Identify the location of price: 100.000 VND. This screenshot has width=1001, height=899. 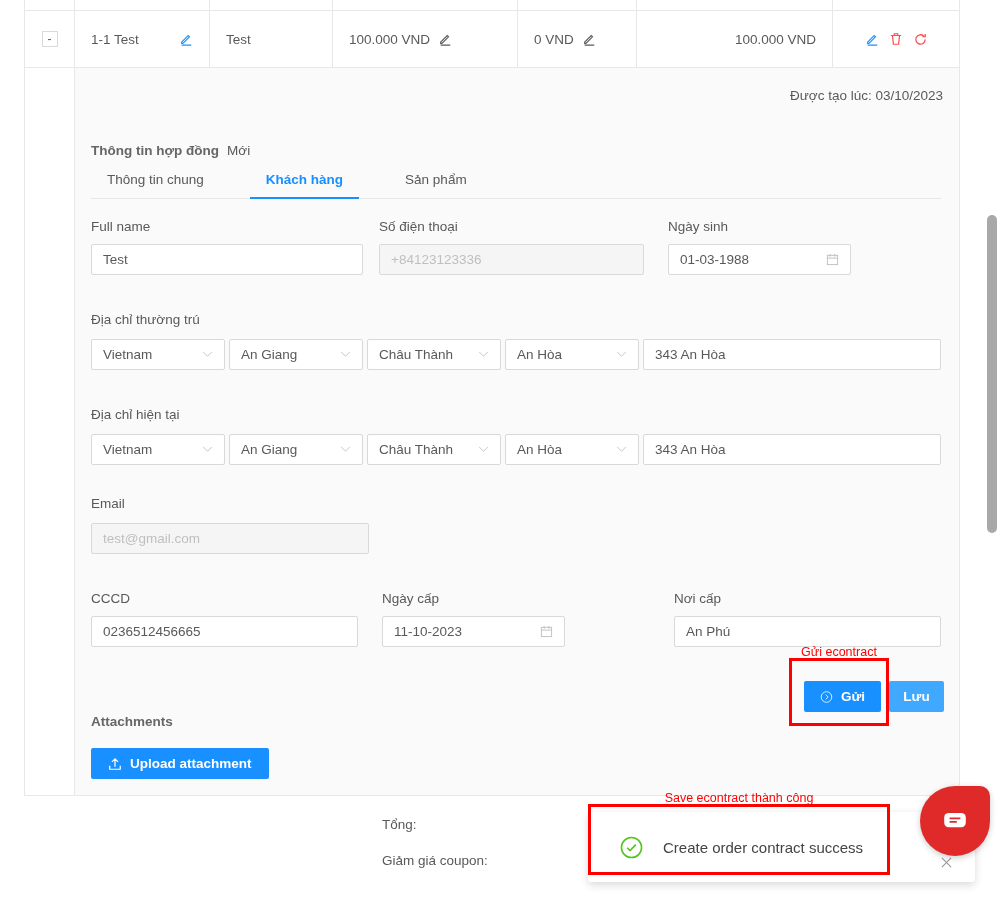
(390, 39).